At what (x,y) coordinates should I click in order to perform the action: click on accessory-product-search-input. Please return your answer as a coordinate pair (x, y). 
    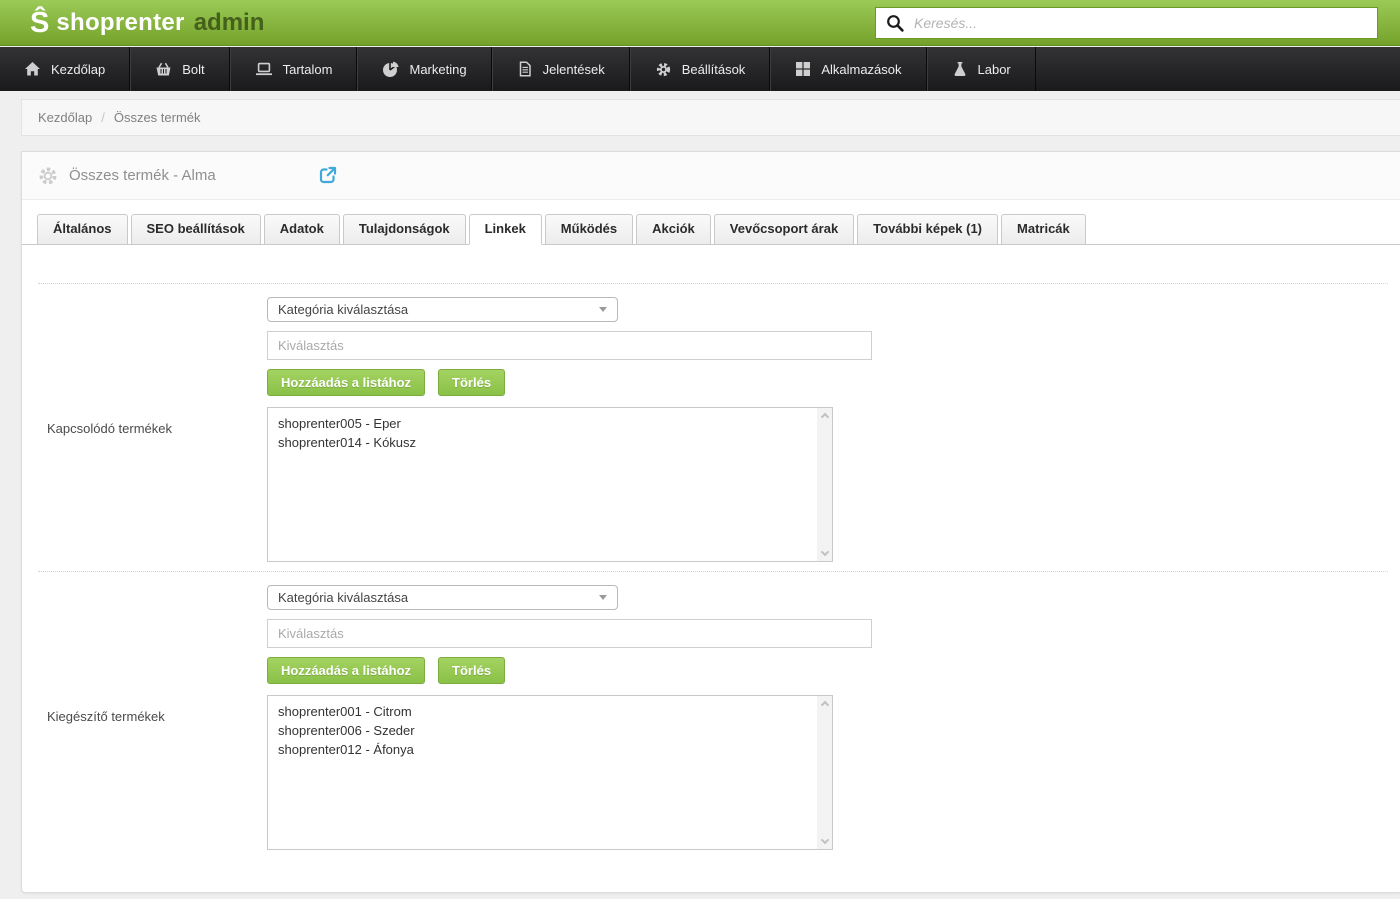
    Looking at the image, I should click on (569, 633).